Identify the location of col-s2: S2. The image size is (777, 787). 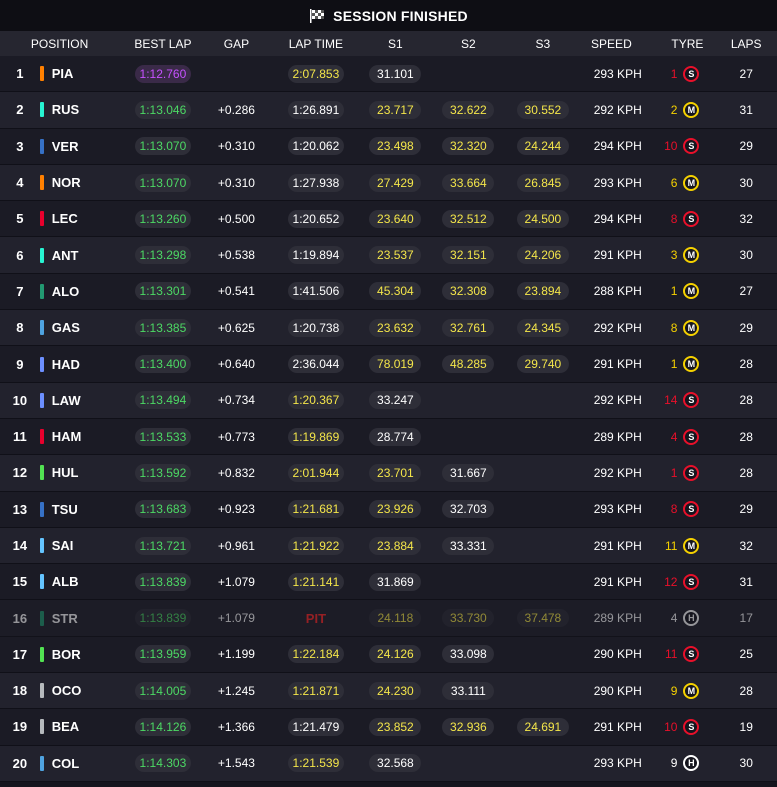
(468, 44).